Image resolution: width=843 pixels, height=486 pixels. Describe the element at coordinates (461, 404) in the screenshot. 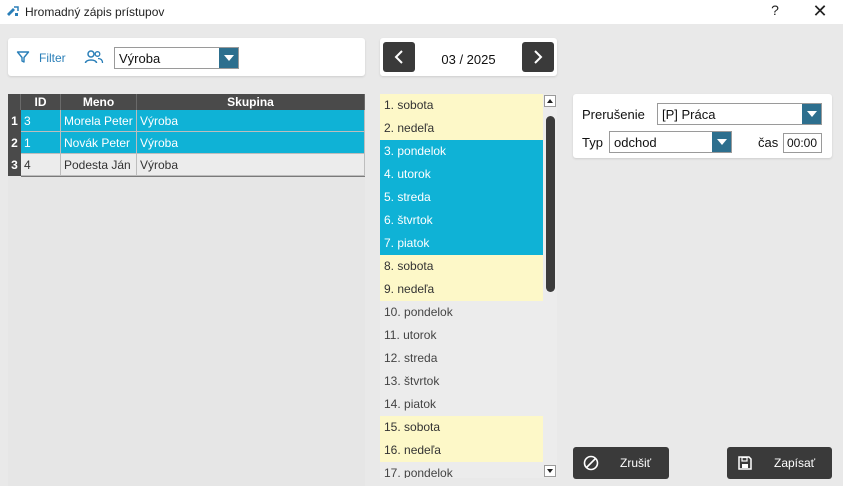

I see `day-item: 14. piatok` at that location.